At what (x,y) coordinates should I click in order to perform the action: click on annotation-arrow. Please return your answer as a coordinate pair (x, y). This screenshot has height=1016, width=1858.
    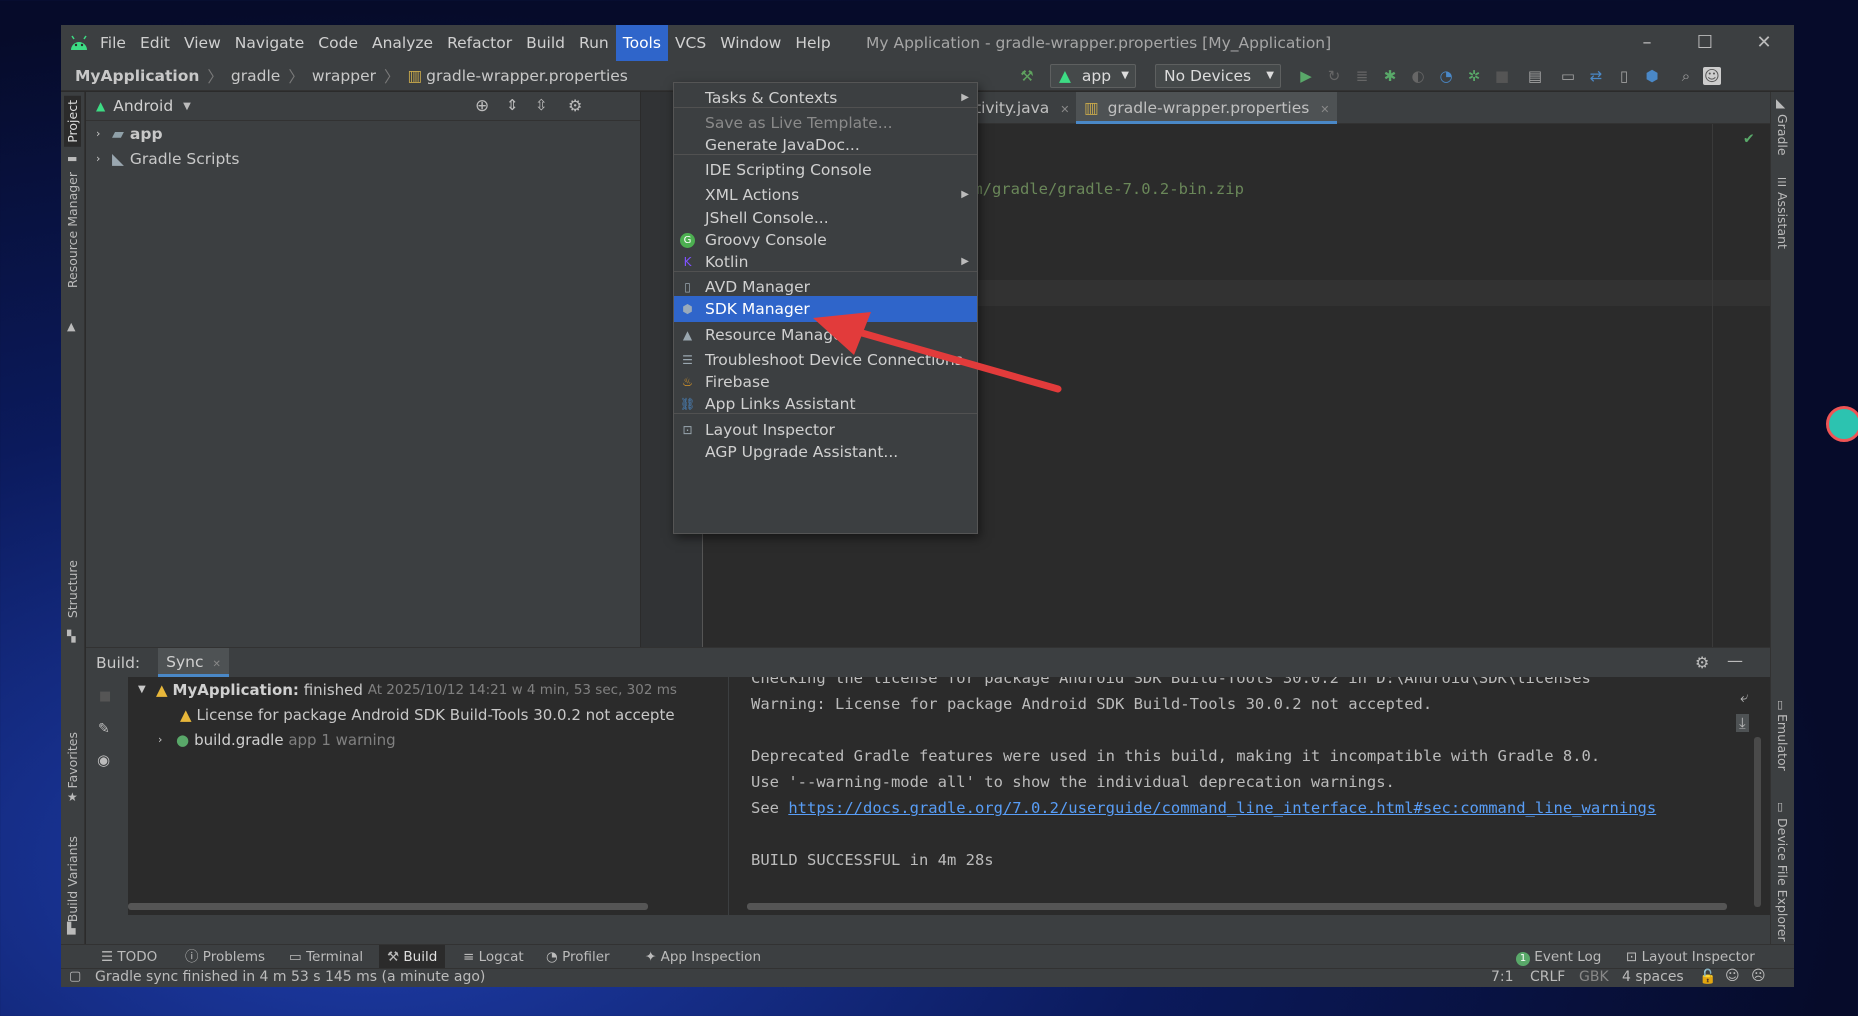
    Looking at the image, I should click on (937, 352).